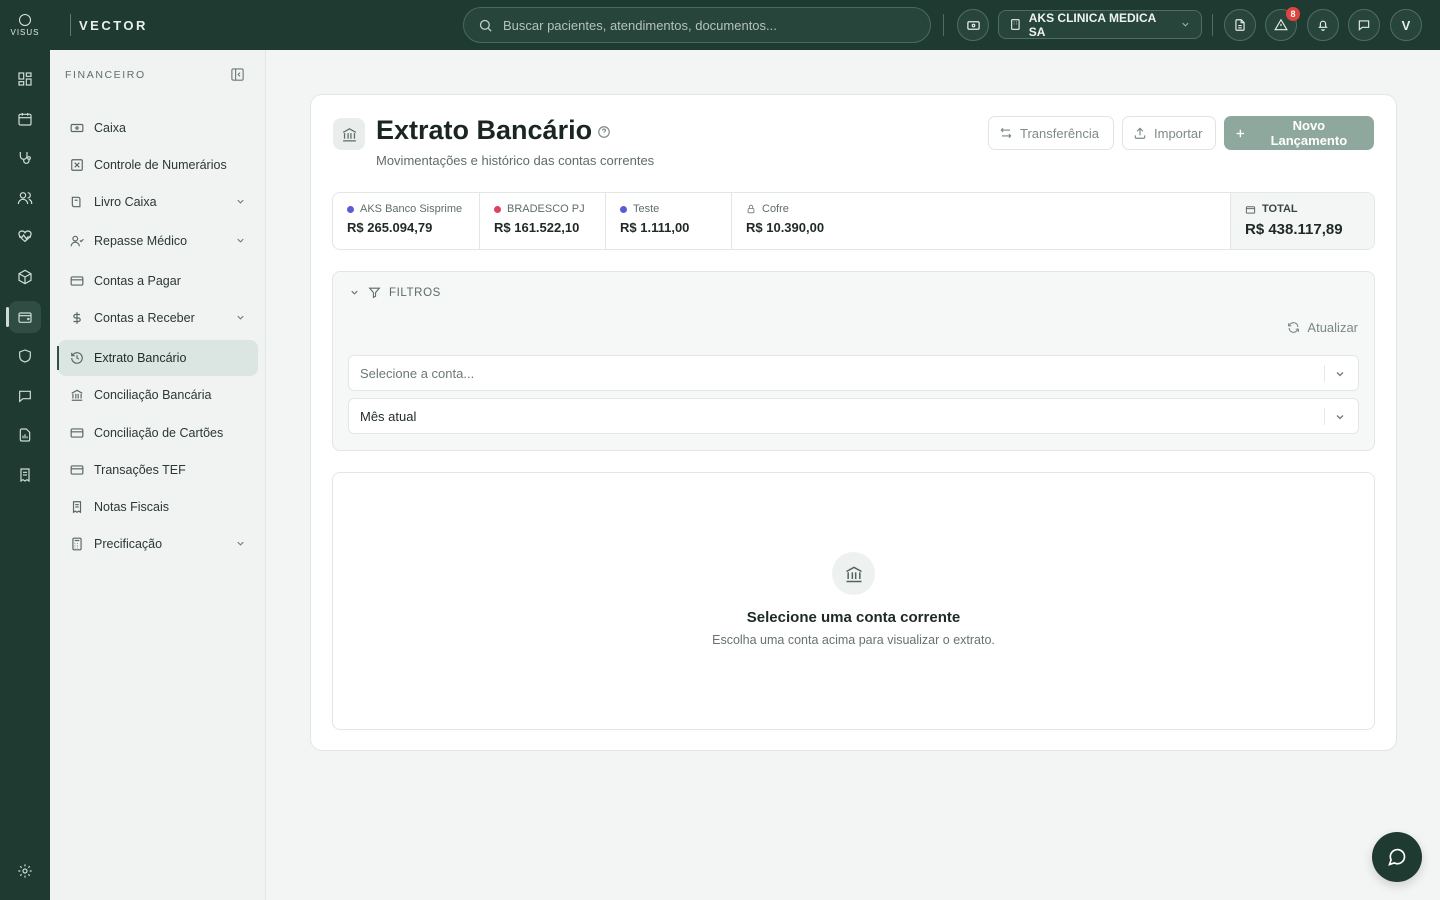 The image size is (1440, 900). What do you see at coordinates (1059, 133) in the screenshot?
I see `transfer-label: Transferência` at bounding box center [1059, 133].